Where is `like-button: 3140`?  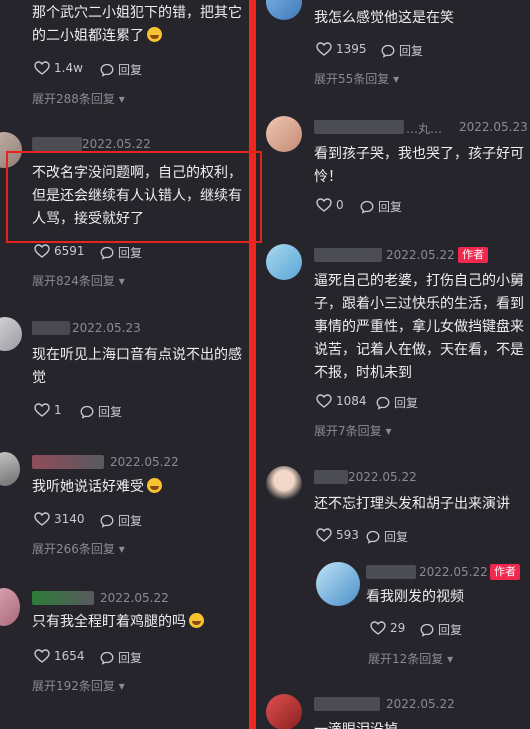 like-button: 3140 is located at coordinates (59, 519).